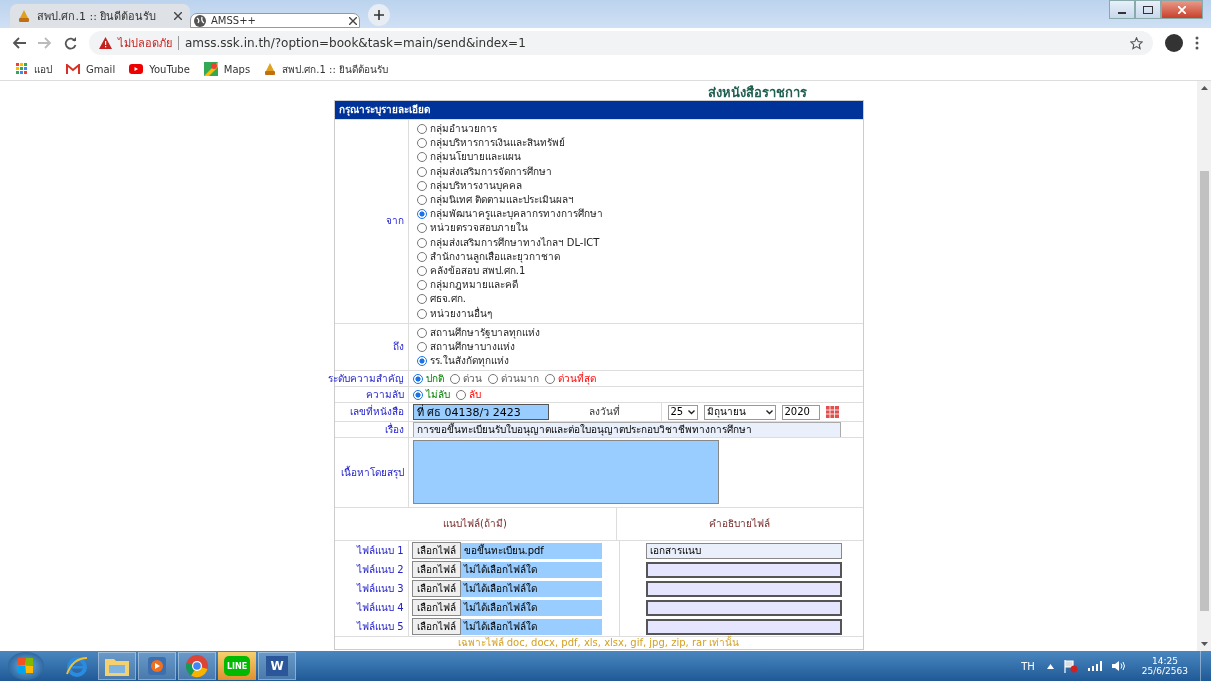  What do you see at coordinates (484, 332) in the screenshot?
I see `option-label: สถานศึกษารัฐบาลทุกแห่ง` at bounding box center [484, 332].